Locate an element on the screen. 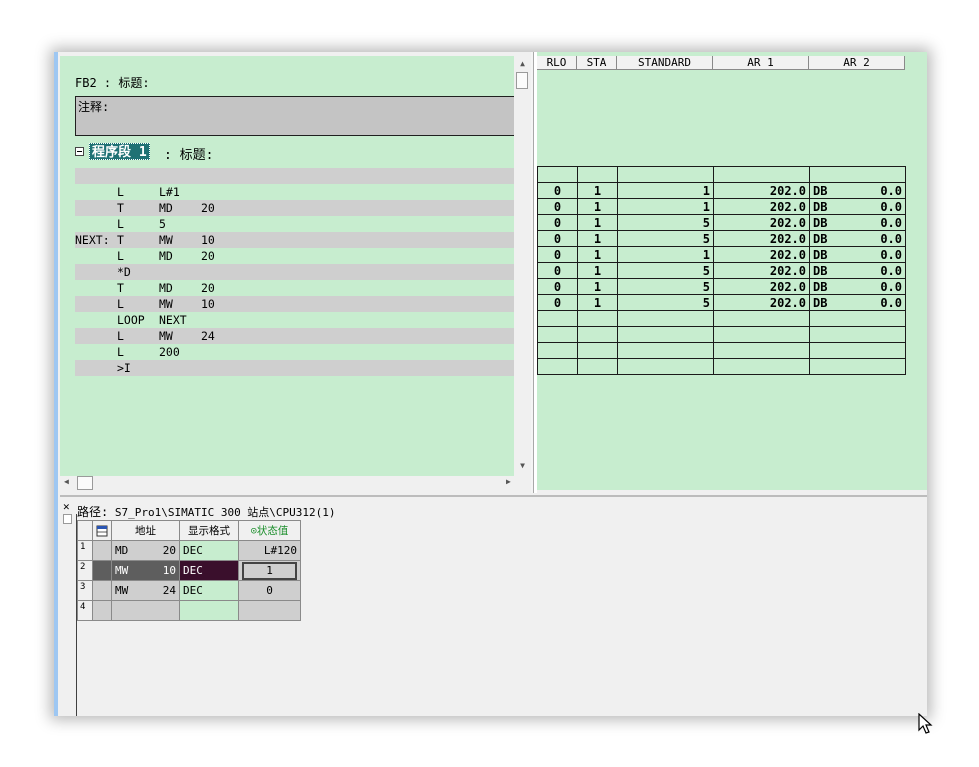  variable-row: 3 MW 24 DEC 0 is located at coordinates (189, 590).